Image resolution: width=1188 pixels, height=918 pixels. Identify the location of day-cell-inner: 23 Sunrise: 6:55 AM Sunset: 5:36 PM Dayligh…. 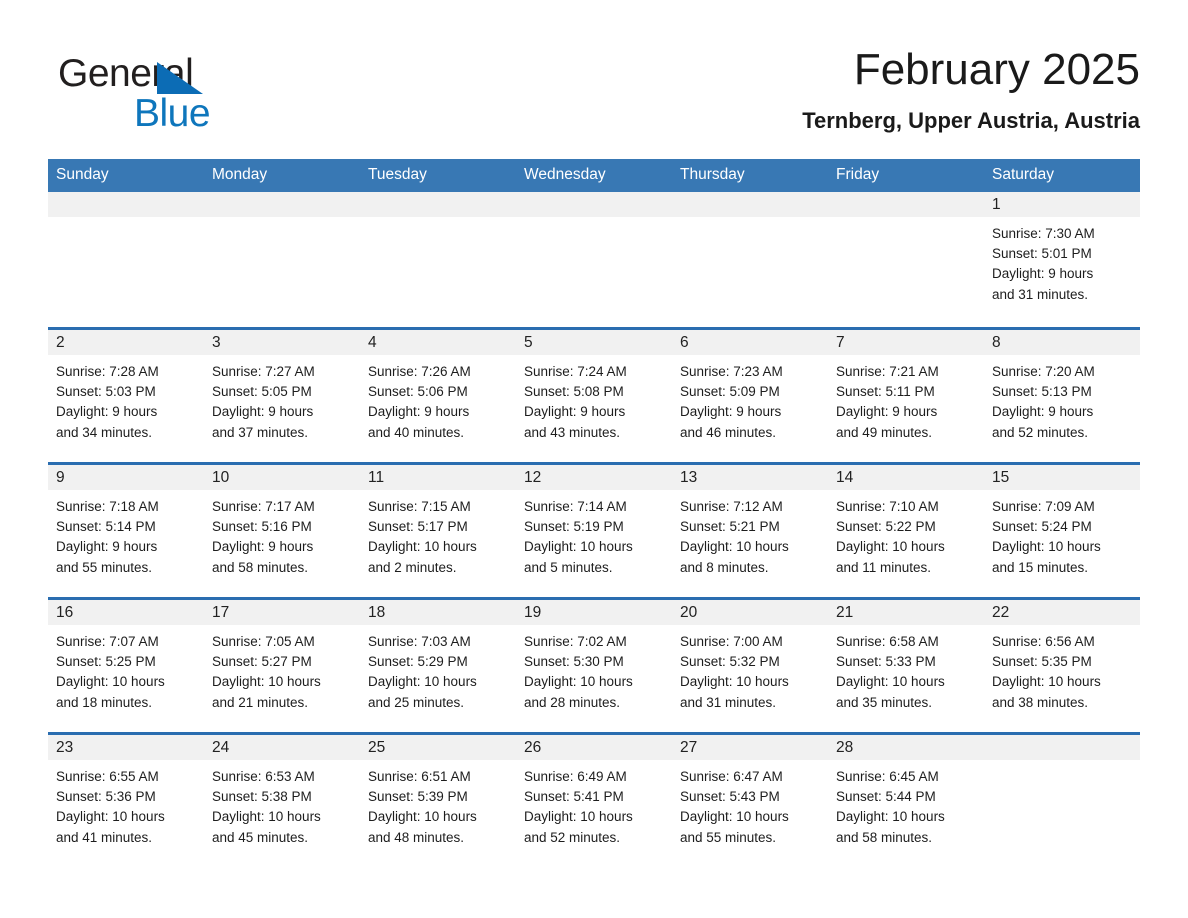
(126, 799).